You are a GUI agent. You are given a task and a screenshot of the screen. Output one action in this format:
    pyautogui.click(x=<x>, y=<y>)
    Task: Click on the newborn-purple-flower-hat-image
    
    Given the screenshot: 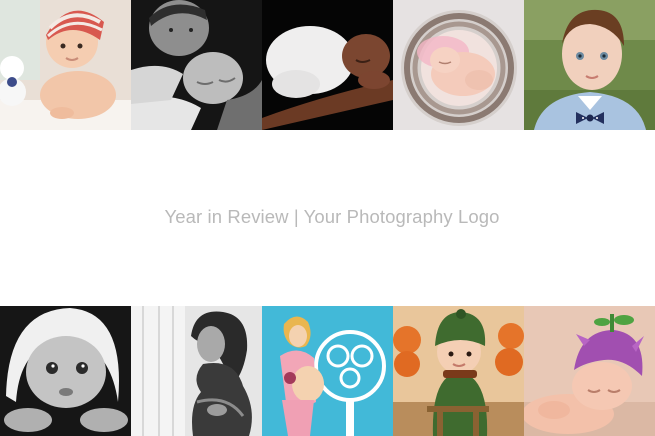 What is the action you would take?
    pyautogui.click(x=589, y=371)
    